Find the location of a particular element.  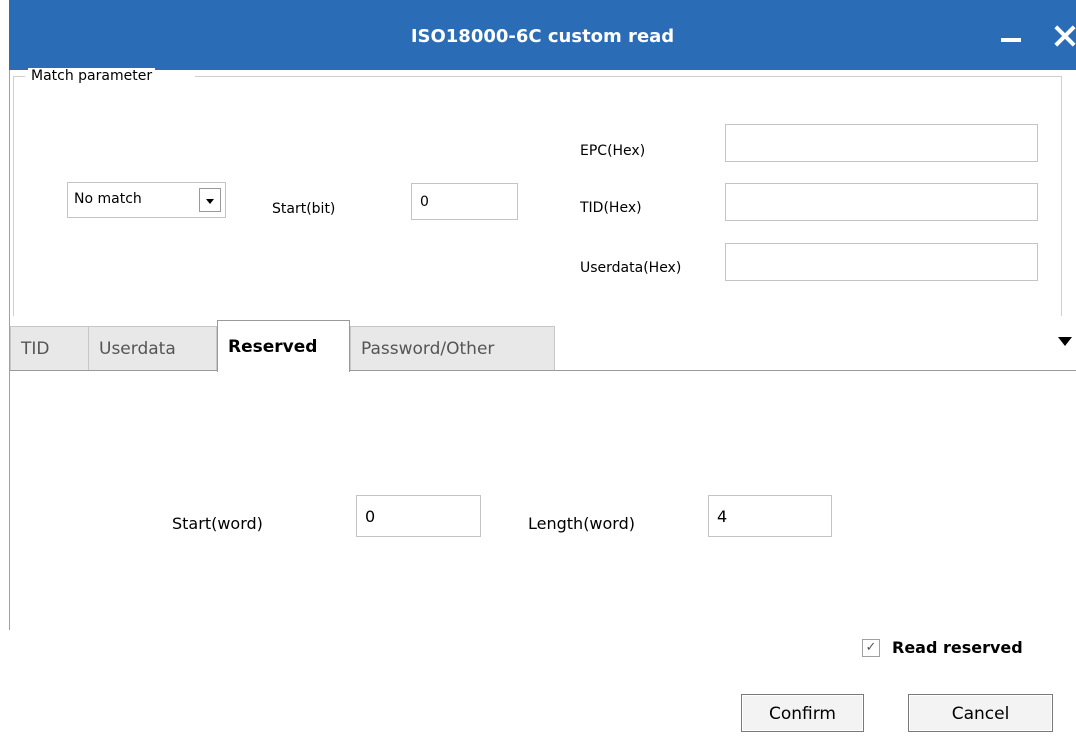

title-bar: ISO18000-6C custom read is located at coordinates (542, 35).